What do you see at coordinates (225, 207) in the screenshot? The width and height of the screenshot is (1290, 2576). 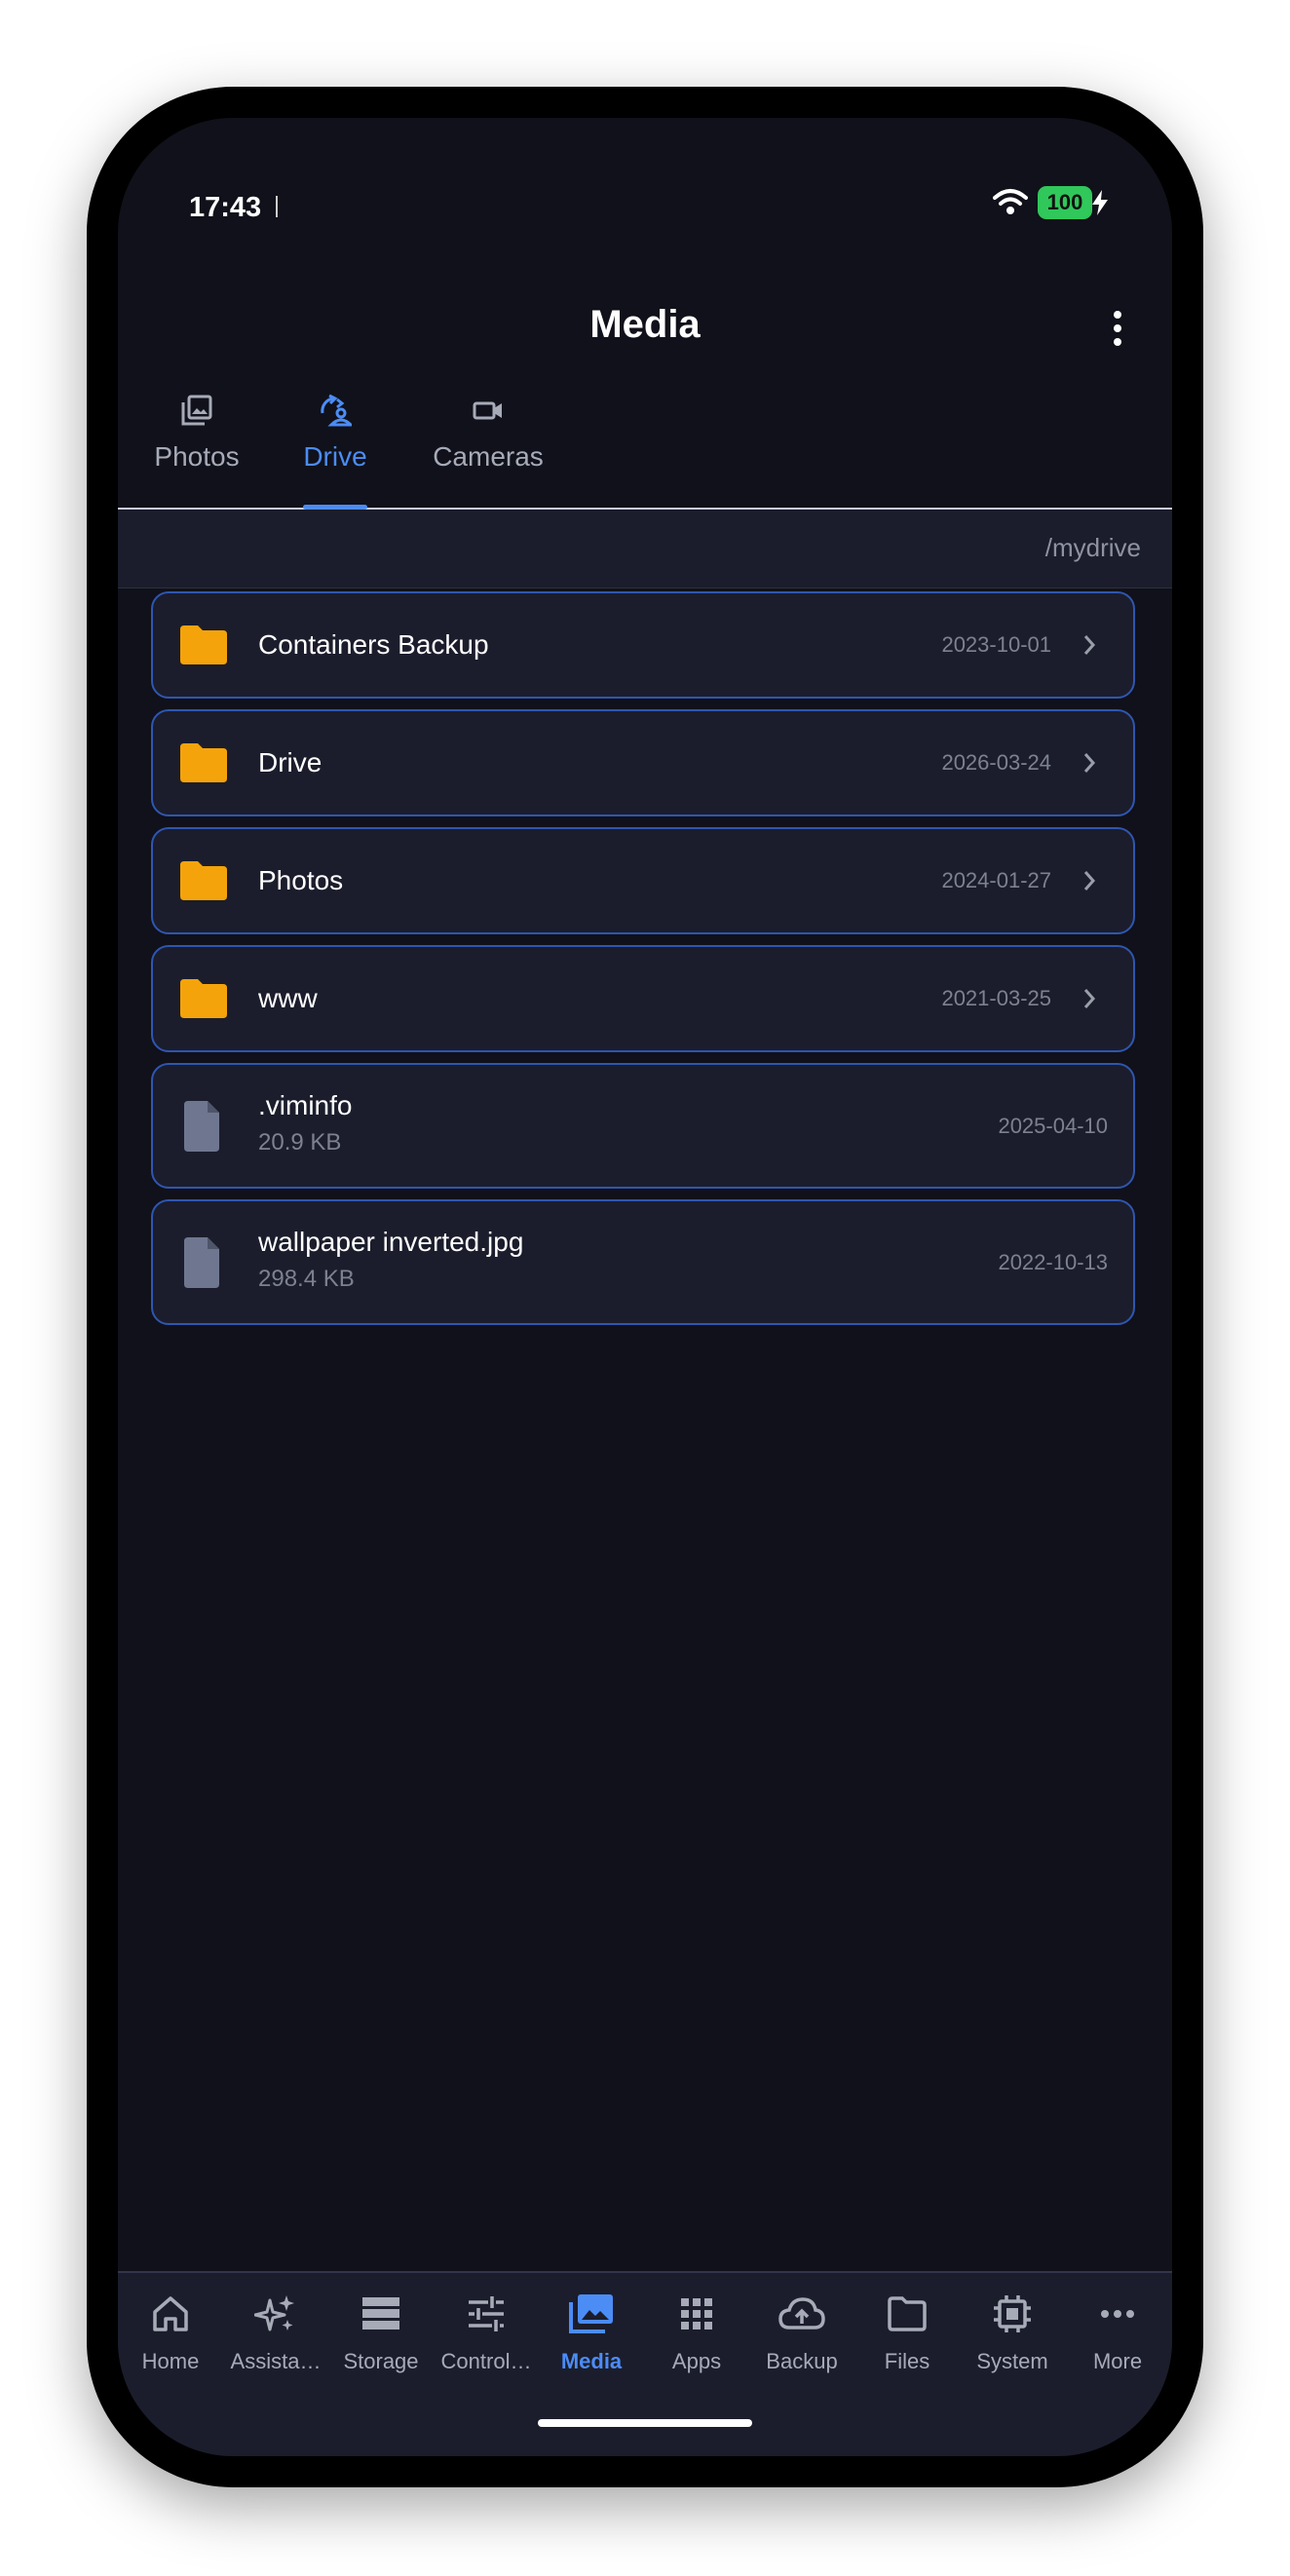 I see `status-time: 17:43` at bounding box center [225, 207].